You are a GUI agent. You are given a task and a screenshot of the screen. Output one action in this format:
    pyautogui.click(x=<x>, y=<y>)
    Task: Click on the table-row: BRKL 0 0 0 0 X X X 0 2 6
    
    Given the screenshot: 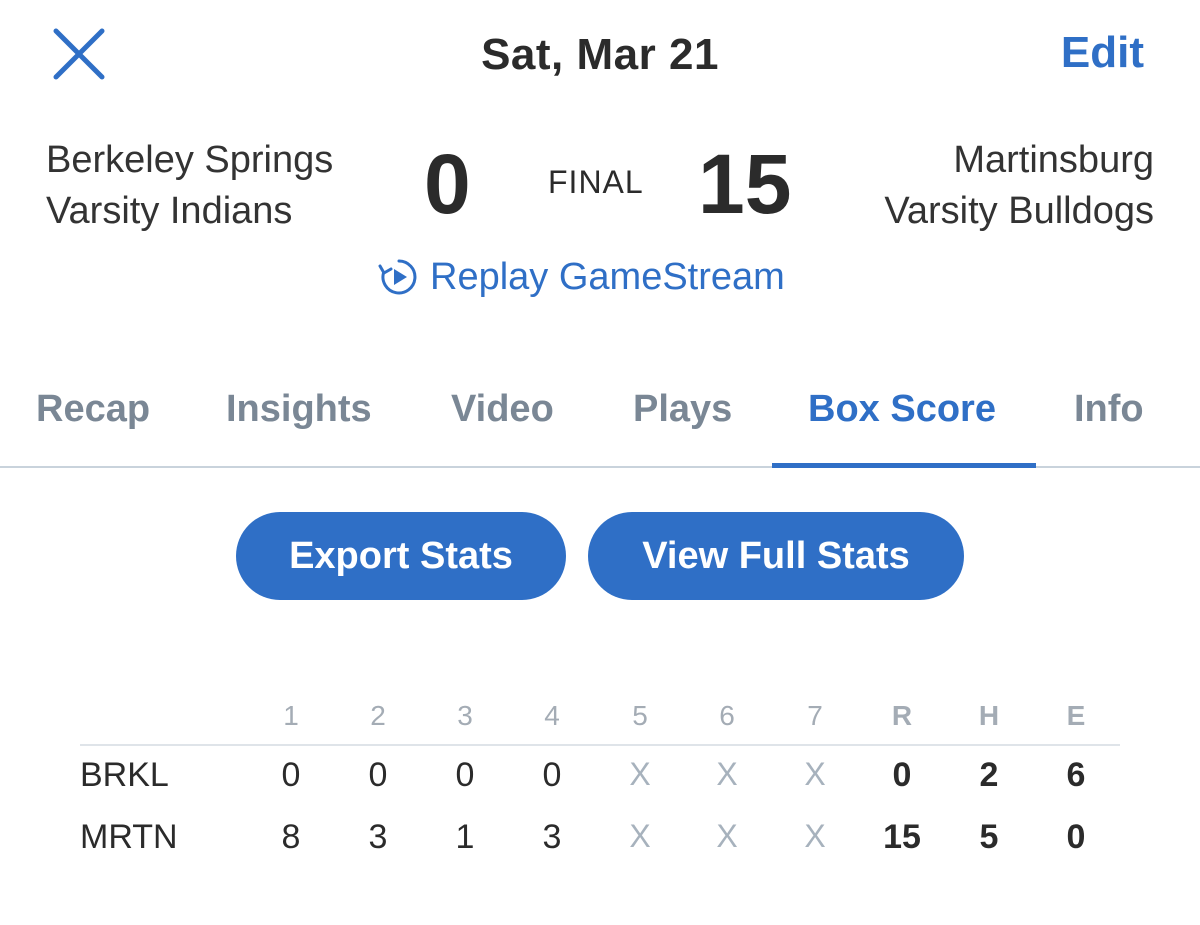 What is the action you would take?
    pyautogui.click(x=600, y=777)
    